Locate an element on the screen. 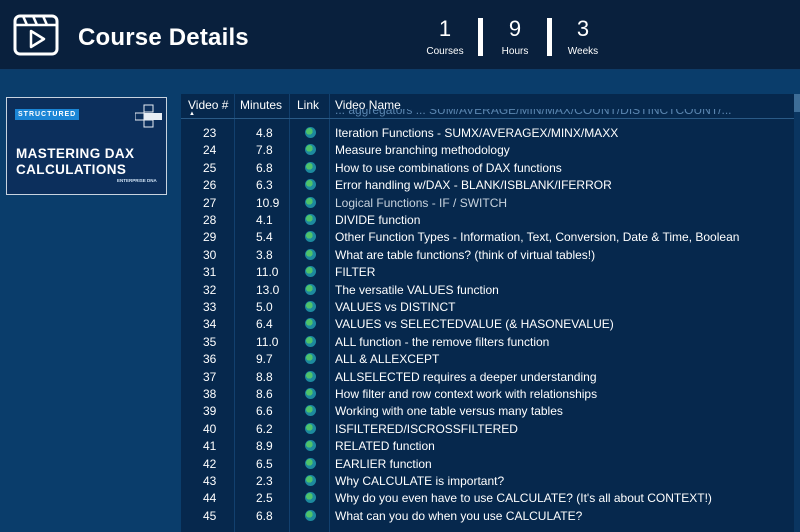 The image size is (800, 532). video-number-cell: 37 is located at coordinates (210, 376).